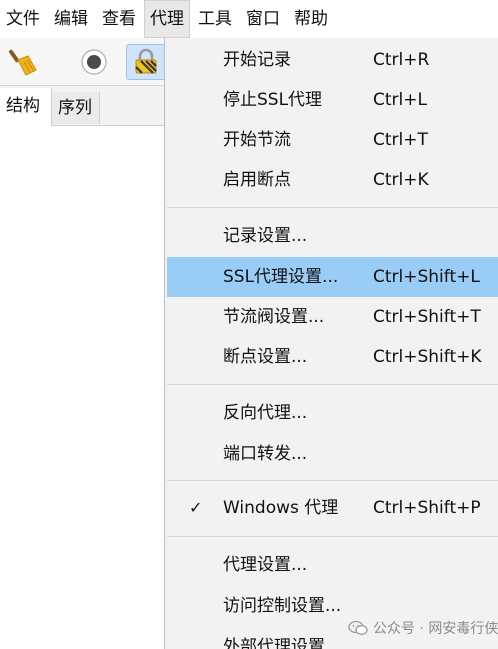  I want to click on menu-item-shortcut: Ctrl+L, so click(400, 100).